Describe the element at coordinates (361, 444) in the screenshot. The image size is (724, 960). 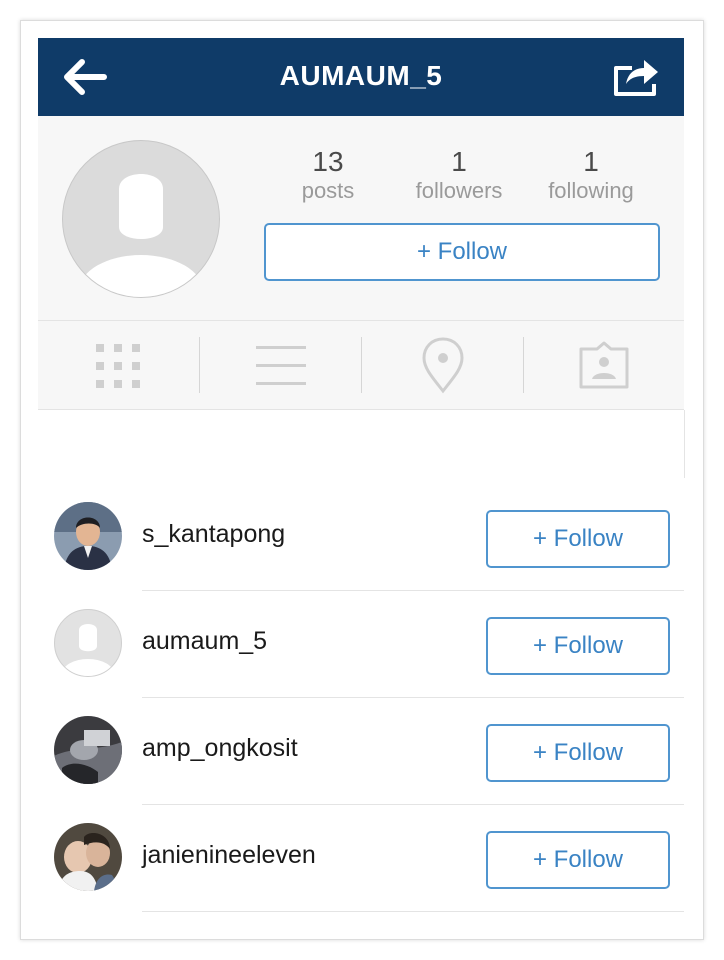
I see `empty-content-area` at that location.